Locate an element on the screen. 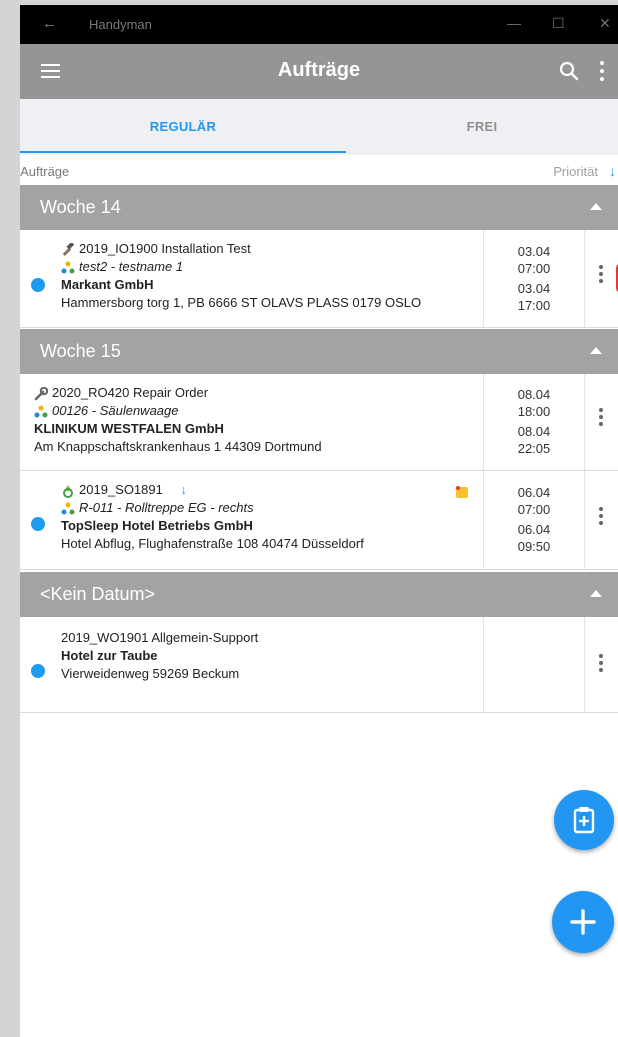 The height and width of the screenshot is (1037, 618). order-object: 00126 - Säulenwaage is located at coordinates (115, 410).